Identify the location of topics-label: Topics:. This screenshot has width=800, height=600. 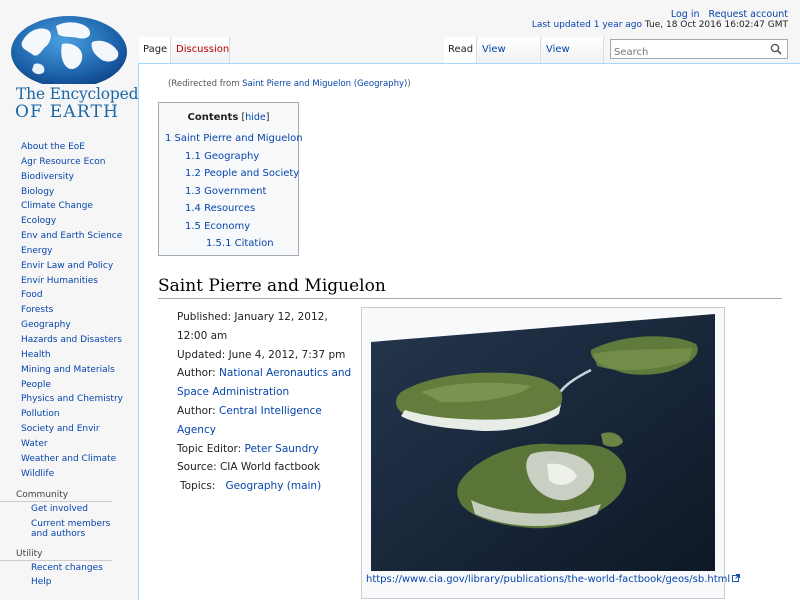
(198, 486).